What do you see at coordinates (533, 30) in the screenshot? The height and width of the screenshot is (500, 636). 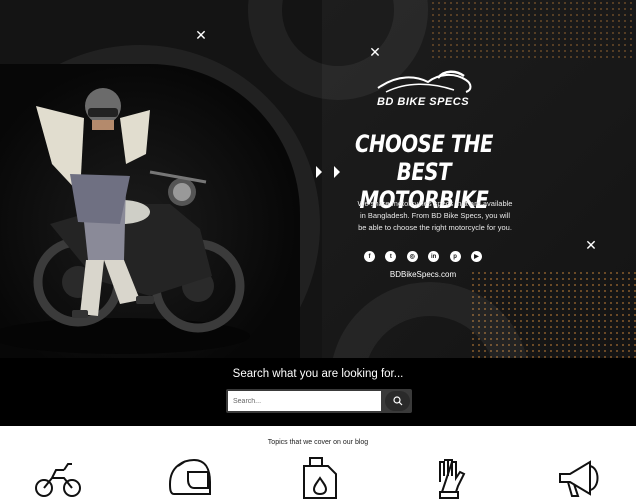 I see `dot-pattern-top` at bounding box center [533, 30].